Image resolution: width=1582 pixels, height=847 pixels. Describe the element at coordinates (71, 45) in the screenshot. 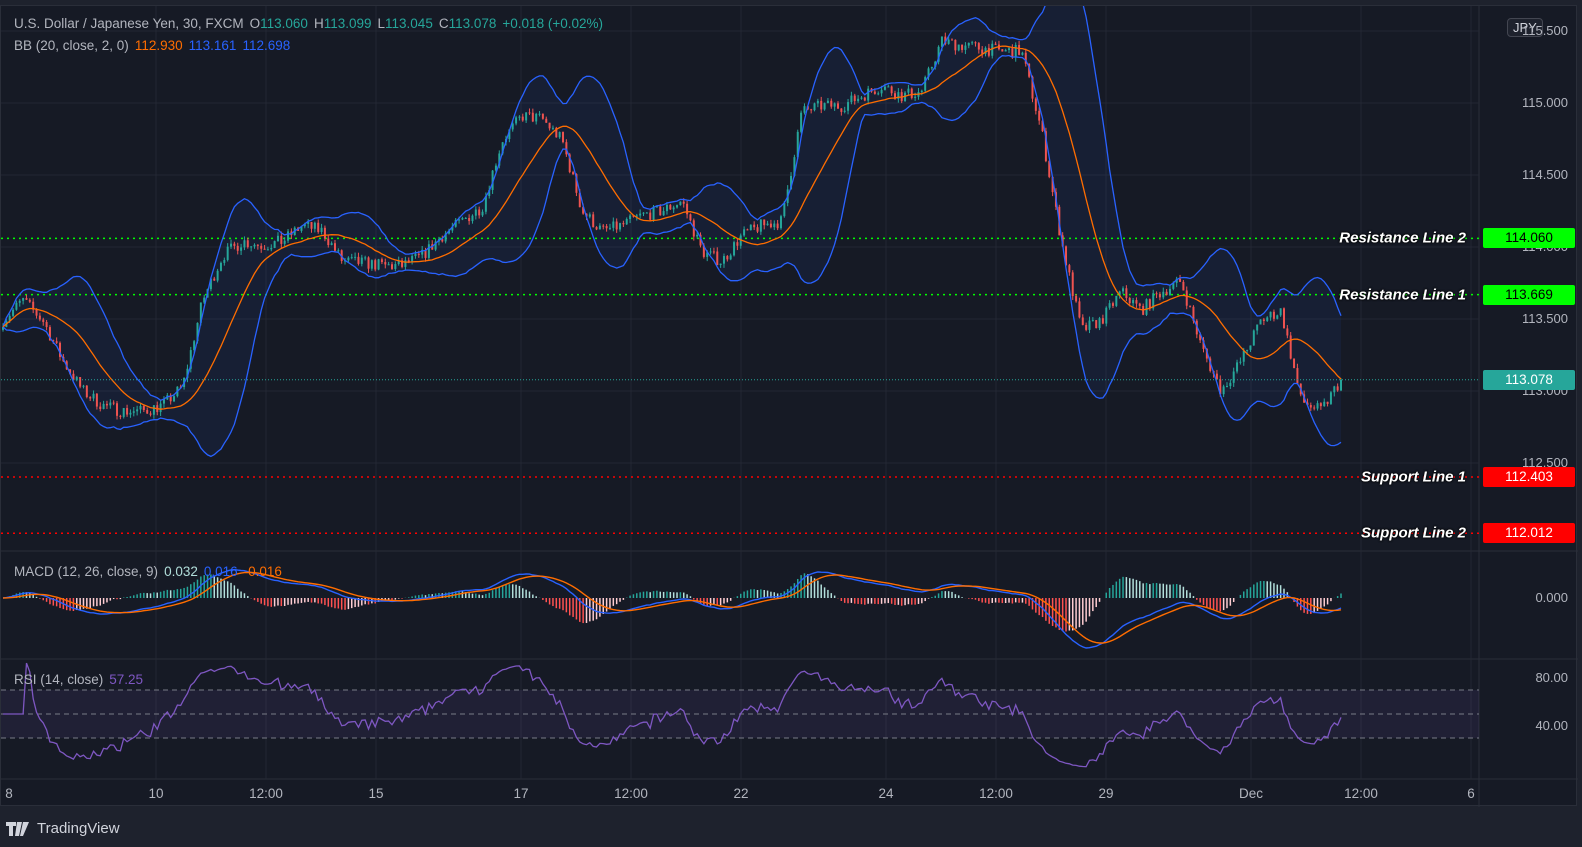

I see `bb-label: BB (20, close, 2, 0)` at that location.